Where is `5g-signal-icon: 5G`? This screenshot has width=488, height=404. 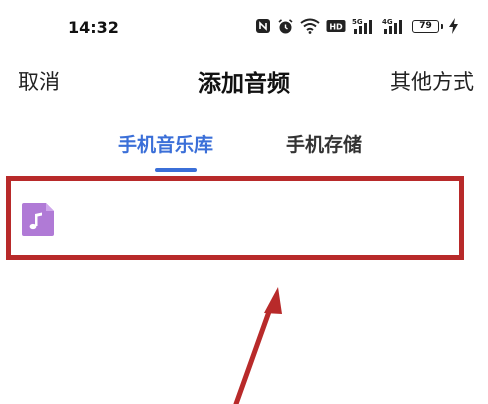
5g-signal-icon: 5G is located at coordinates (364, 26).